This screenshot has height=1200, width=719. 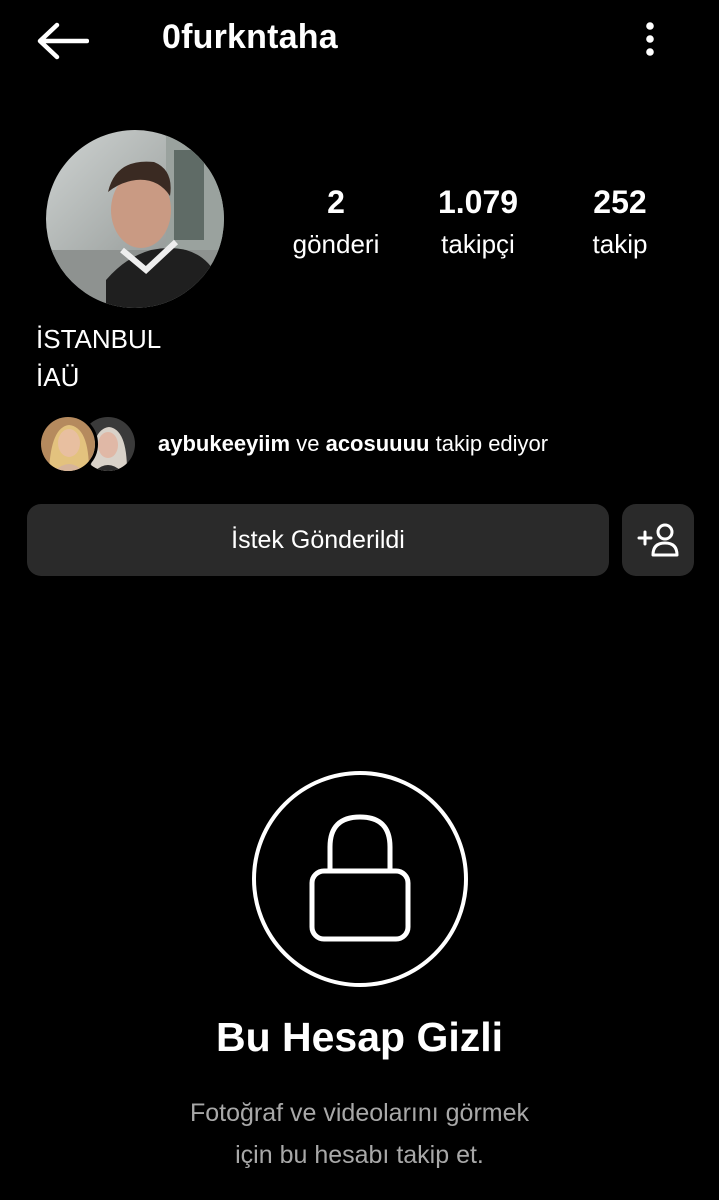 What do you see at coordinates (336, 202) in the screenshot?
I see `posts-count: 2` at bounding box center [336, 202].